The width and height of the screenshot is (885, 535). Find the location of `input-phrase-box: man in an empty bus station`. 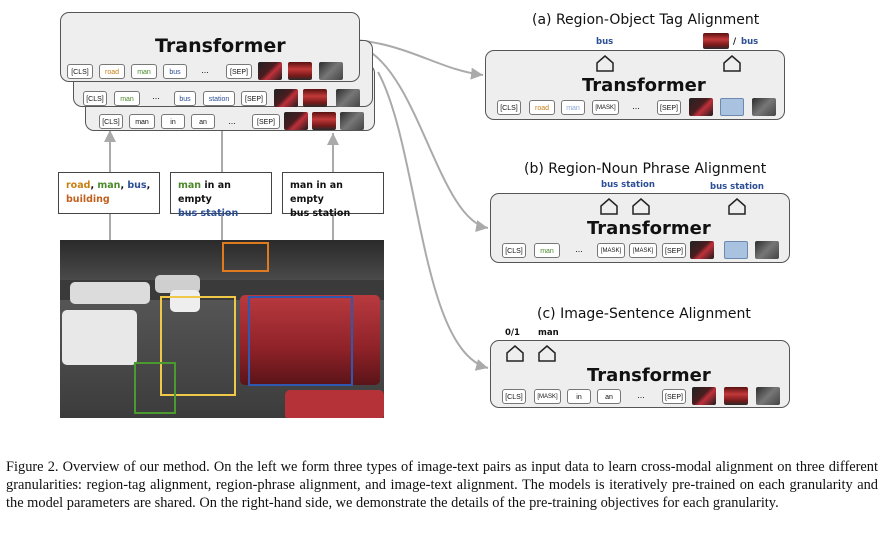

input-phrase-box: man in an empty bus station is located at coordinates (221, 195).